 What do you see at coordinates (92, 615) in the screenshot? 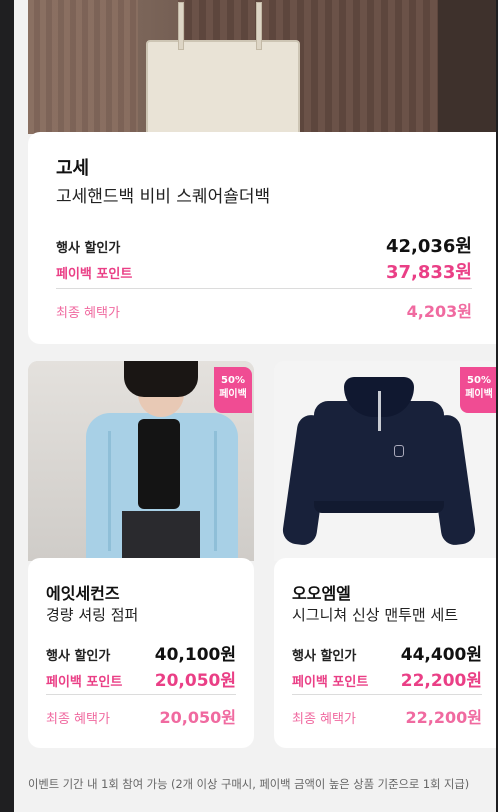
I see `product-name: 경량 셔링 점퍼` at bounding box center [92, 615].